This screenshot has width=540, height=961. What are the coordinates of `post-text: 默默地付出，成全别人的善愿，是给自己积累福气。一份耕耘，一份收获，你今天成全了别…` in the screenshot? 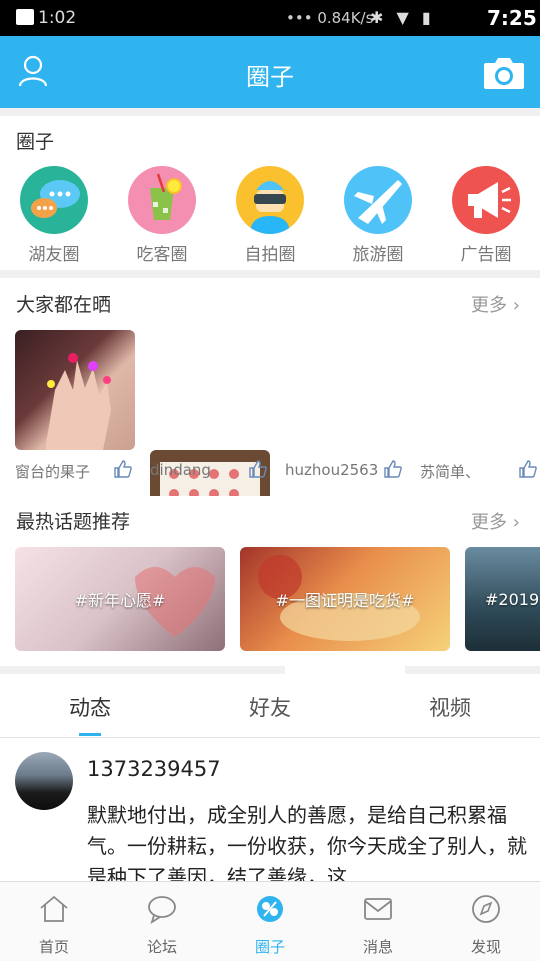 It's located at (307, 846).